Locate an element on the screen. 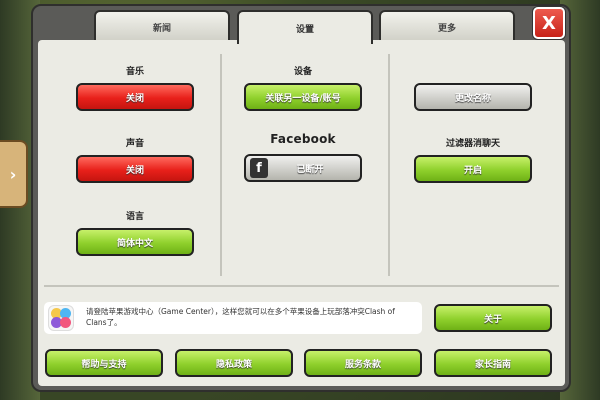  sound-toggle-button: 关闭 is located at coordinates (135, 169).